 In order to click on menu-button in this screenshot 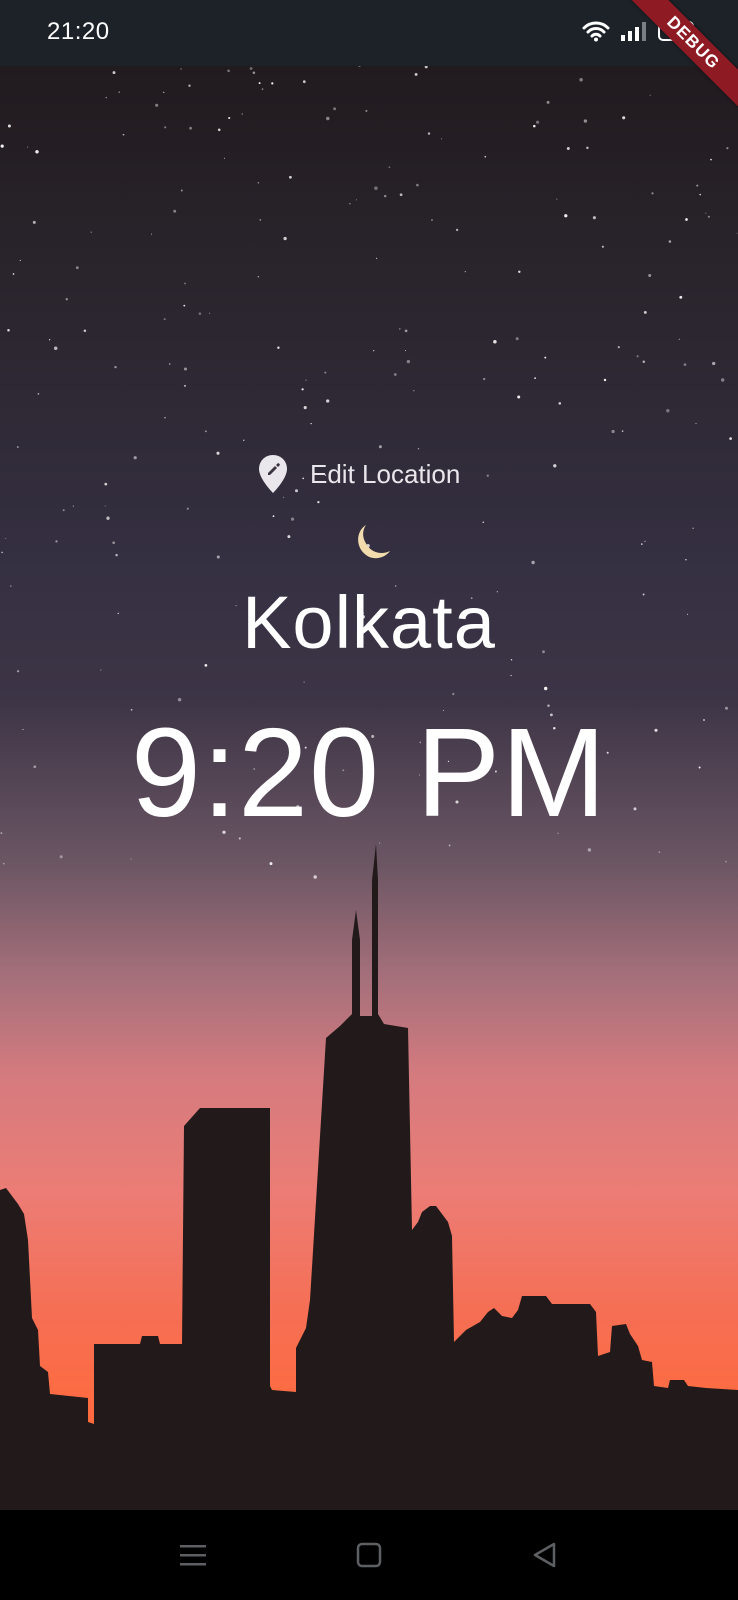, I will do `click(193, 1555)`.